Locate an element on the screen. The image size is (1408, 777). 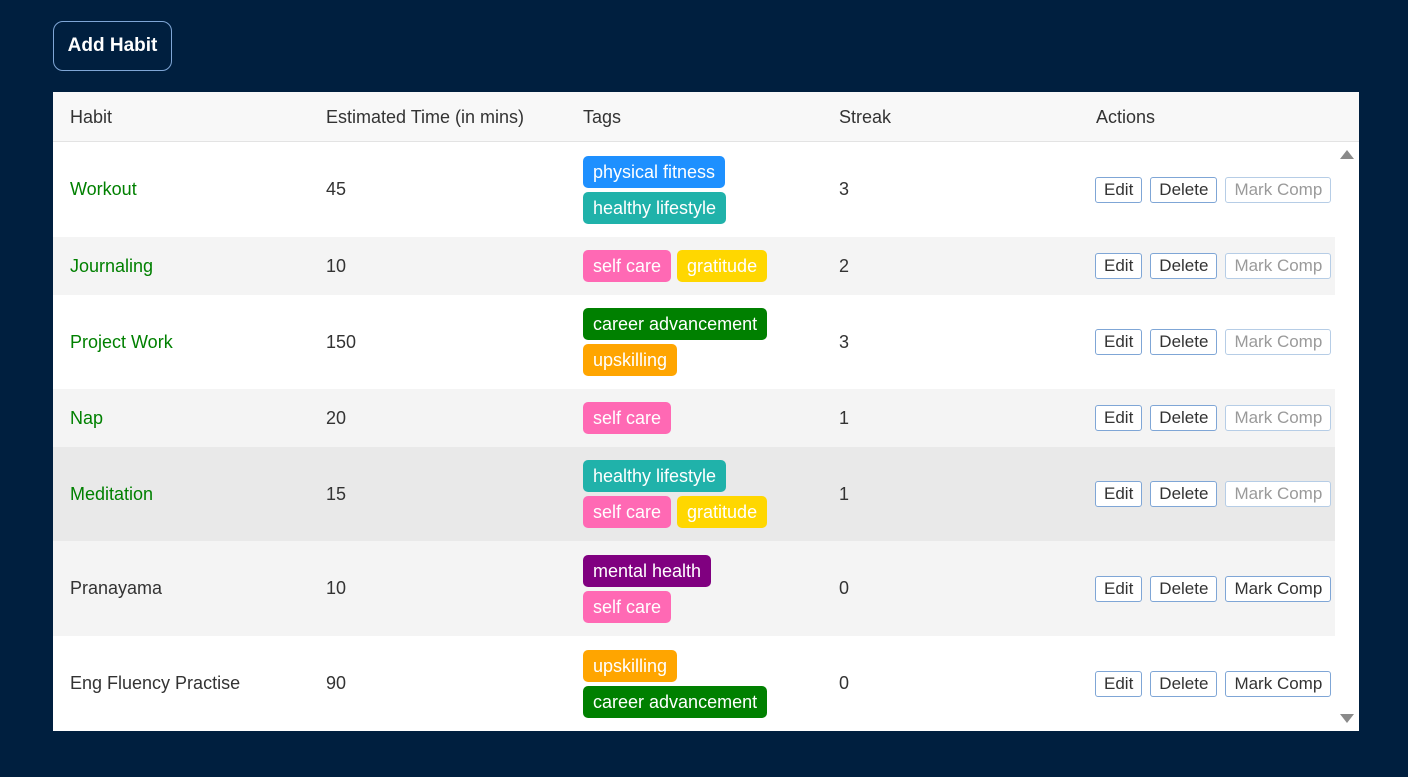
streak-value: 2 is located at coordinates (844, 265).